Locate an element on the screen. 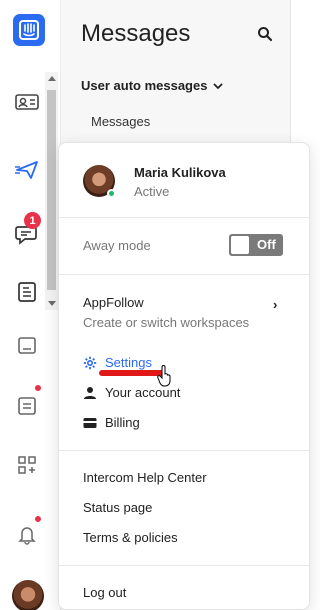  away-mode-toggle: Off is located at coordinates (256, 245).